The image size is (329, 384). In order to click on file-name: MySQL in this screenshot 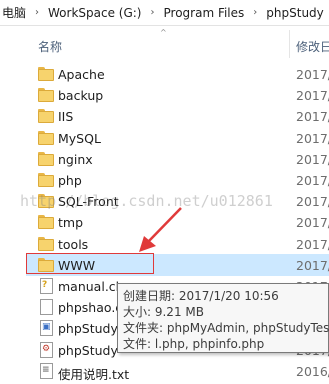, I will do `click(79, 138)`.